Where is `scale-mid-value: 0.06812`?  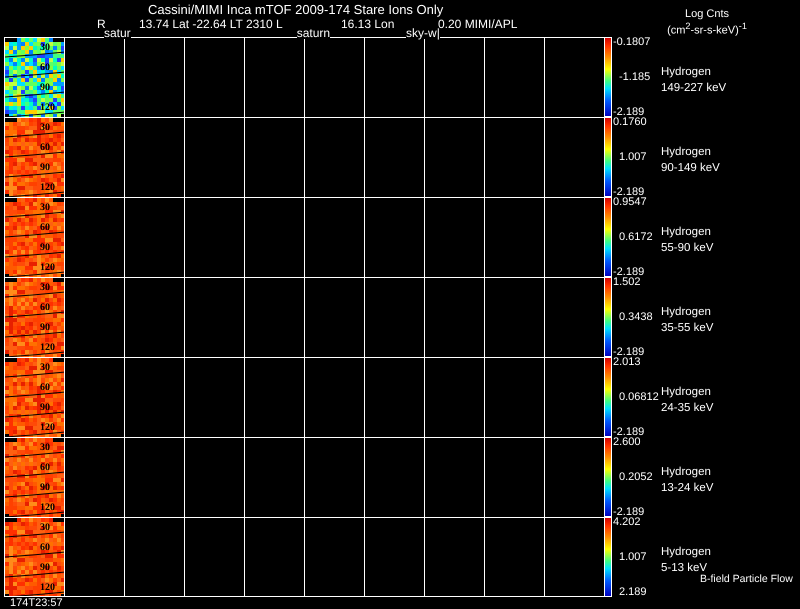 scale-mid-value: 0.06812 is located at coordinates (639, 397).